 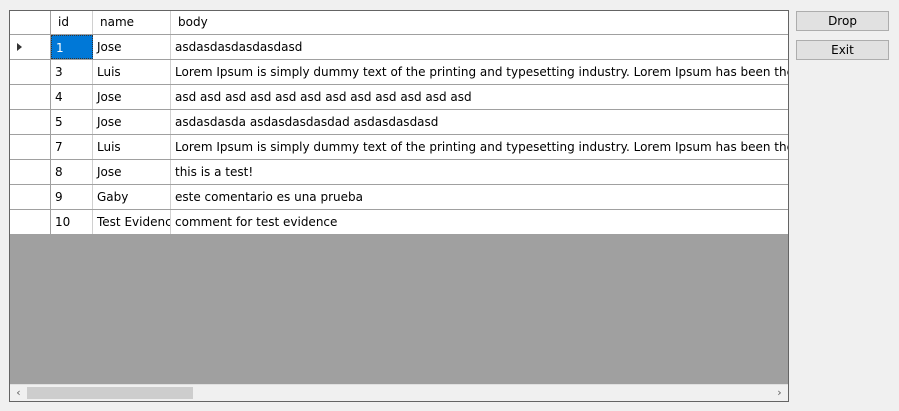 I want to click on cell-body: asdasdasdasdasdasd, so click(x=479, y=47).